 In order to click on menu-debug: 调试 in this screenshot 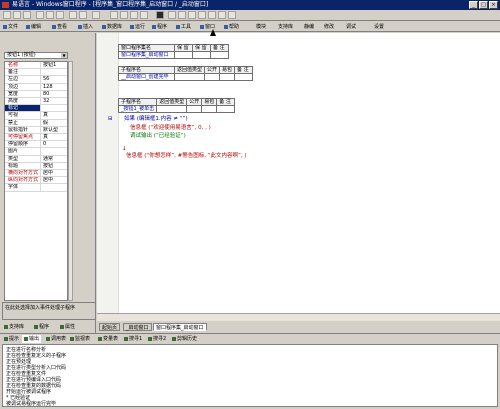, I will do `click(351, 27)`.